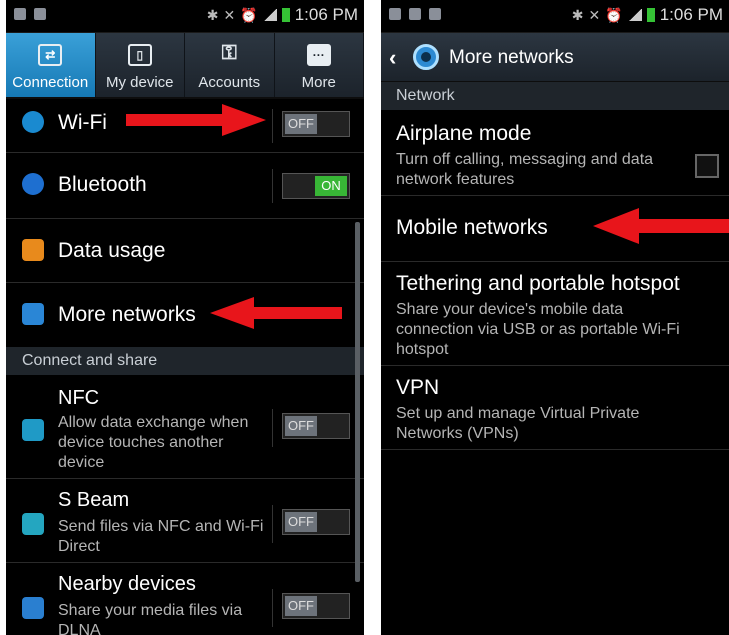 The height and width of the screenshot is (635, 729). I want to click on s-beam-label: S Beam, so click(94, 500).